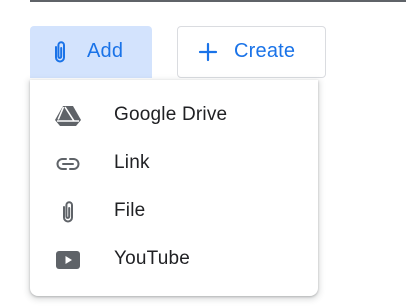  I want to click on link-icon, so click(68, 164).